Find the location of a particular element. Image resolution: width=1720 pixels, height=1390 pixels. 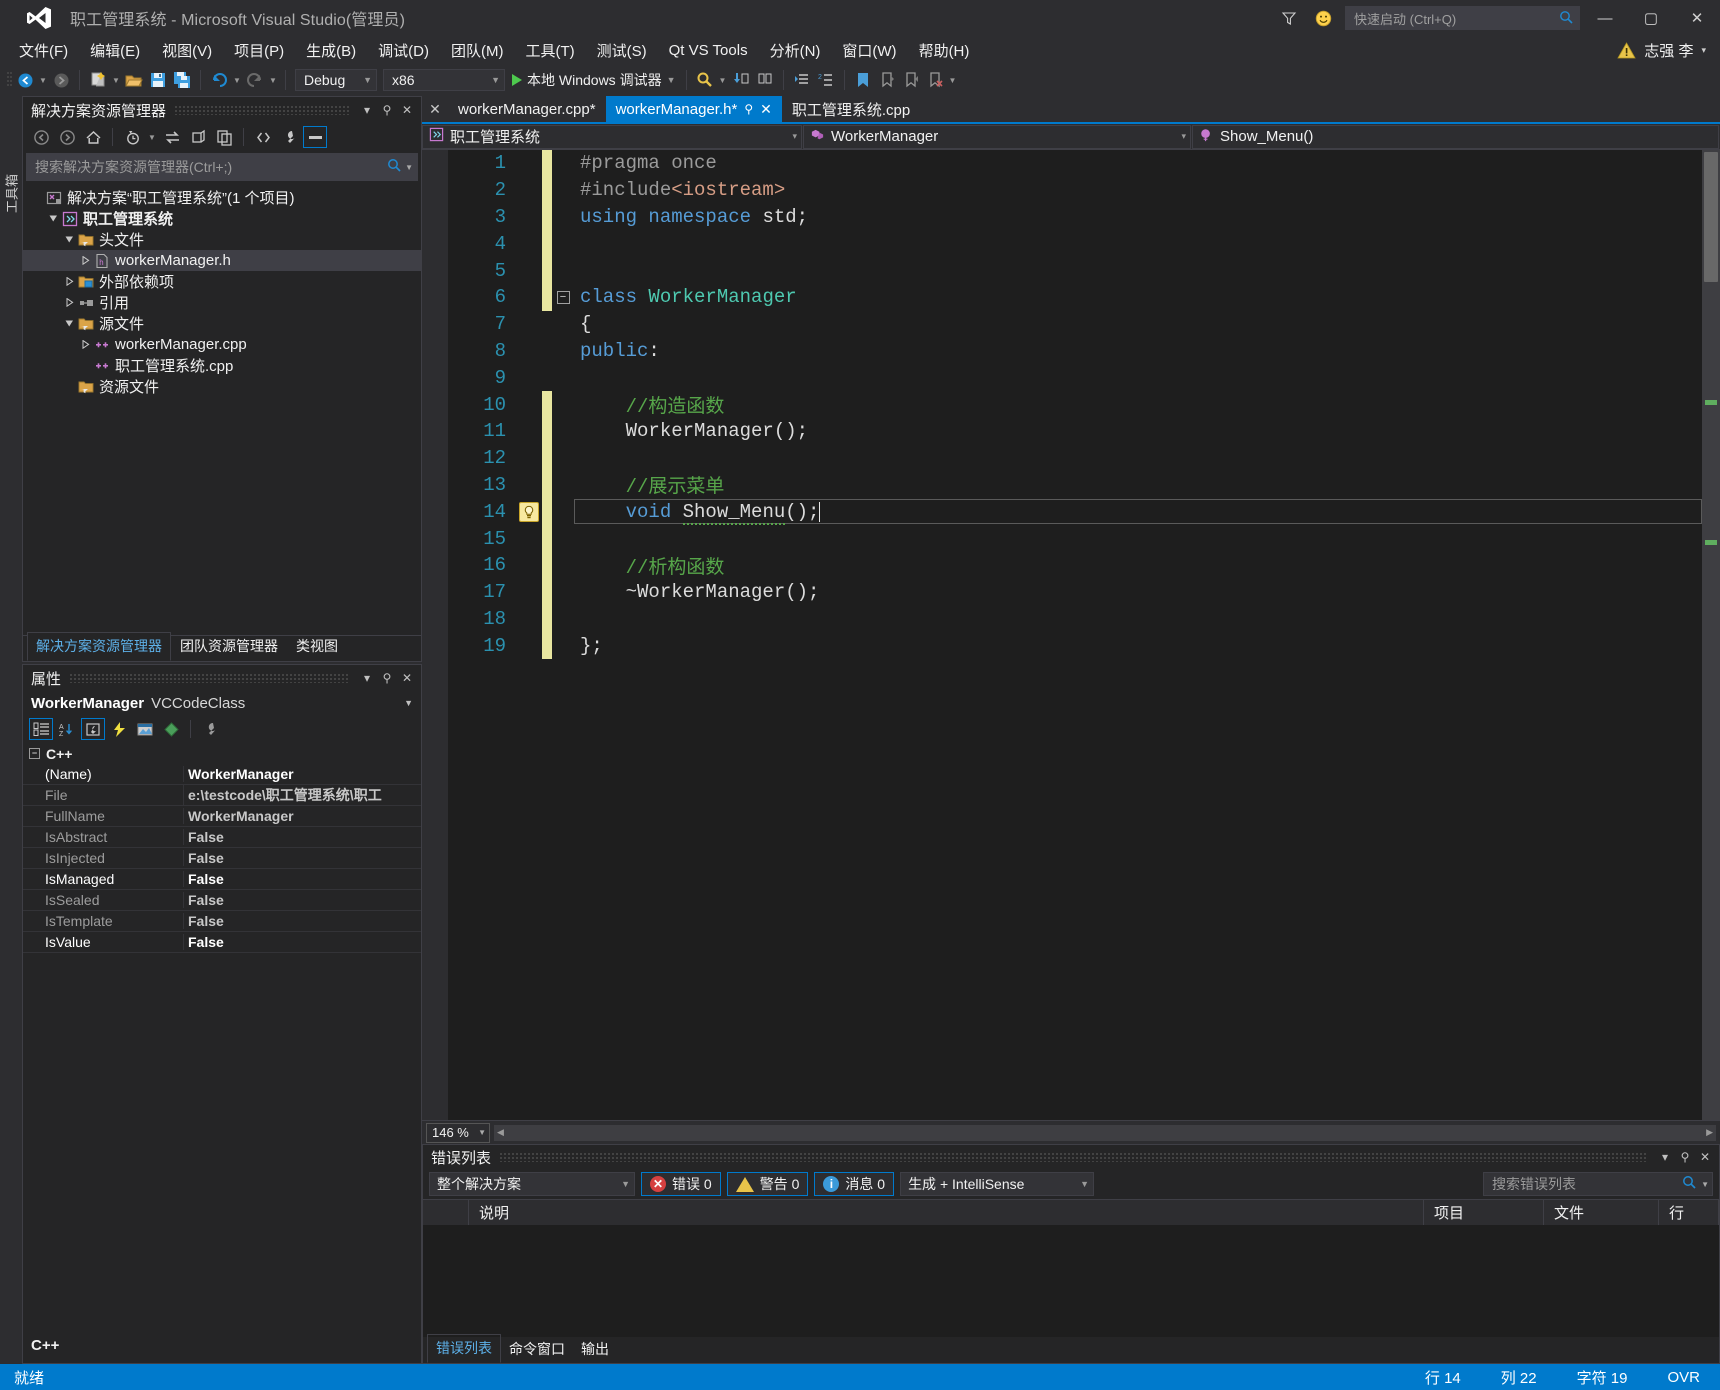

code-line: 10 //构造函数 is located at coordinates (1075, 404).